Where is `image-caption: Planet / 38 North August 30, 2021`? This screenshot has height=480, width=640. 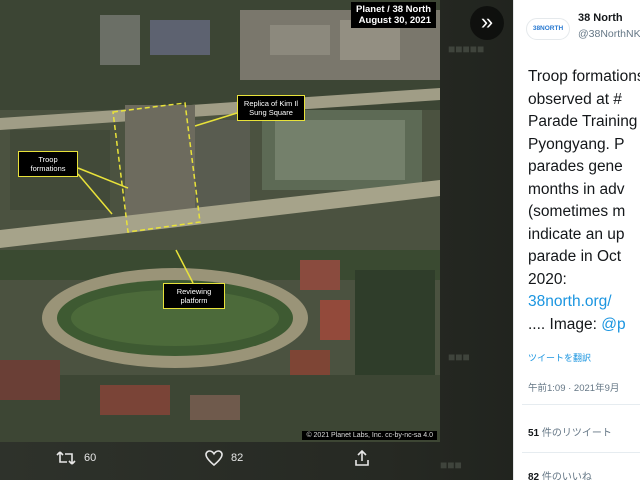 image-caption: Planet / 38 North August 30, 2021 is located at coordinates (393, 15).